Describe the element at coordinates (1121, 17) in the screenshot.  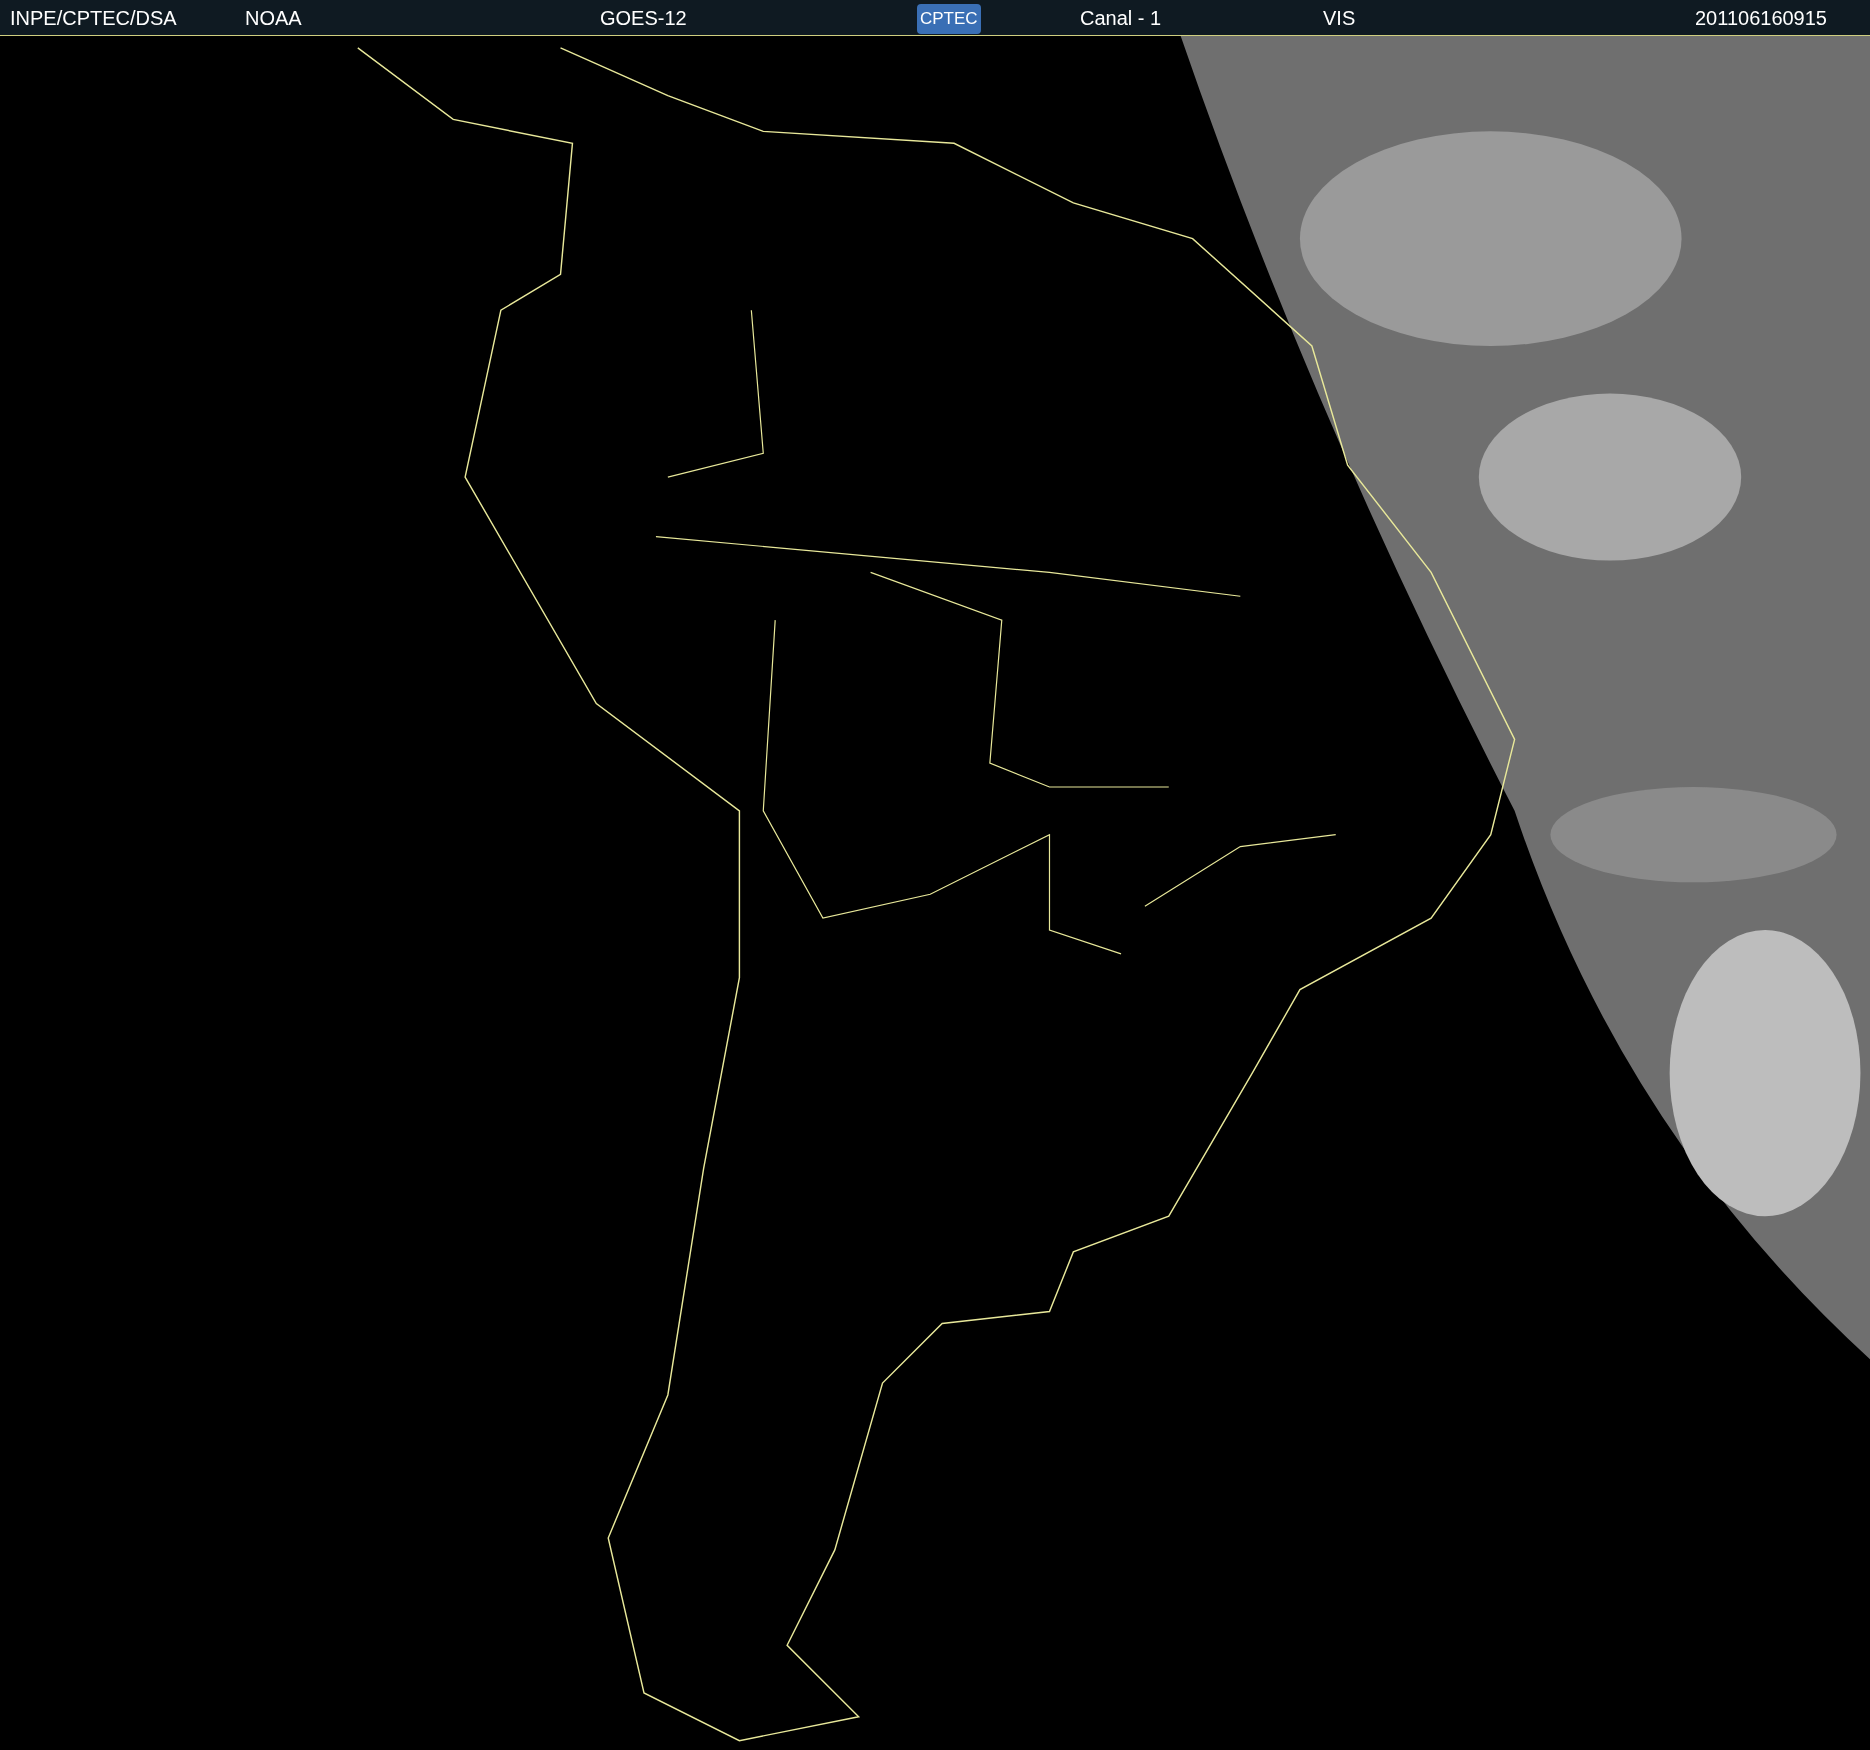
I see `channel-label: Canal - 1` at that location.